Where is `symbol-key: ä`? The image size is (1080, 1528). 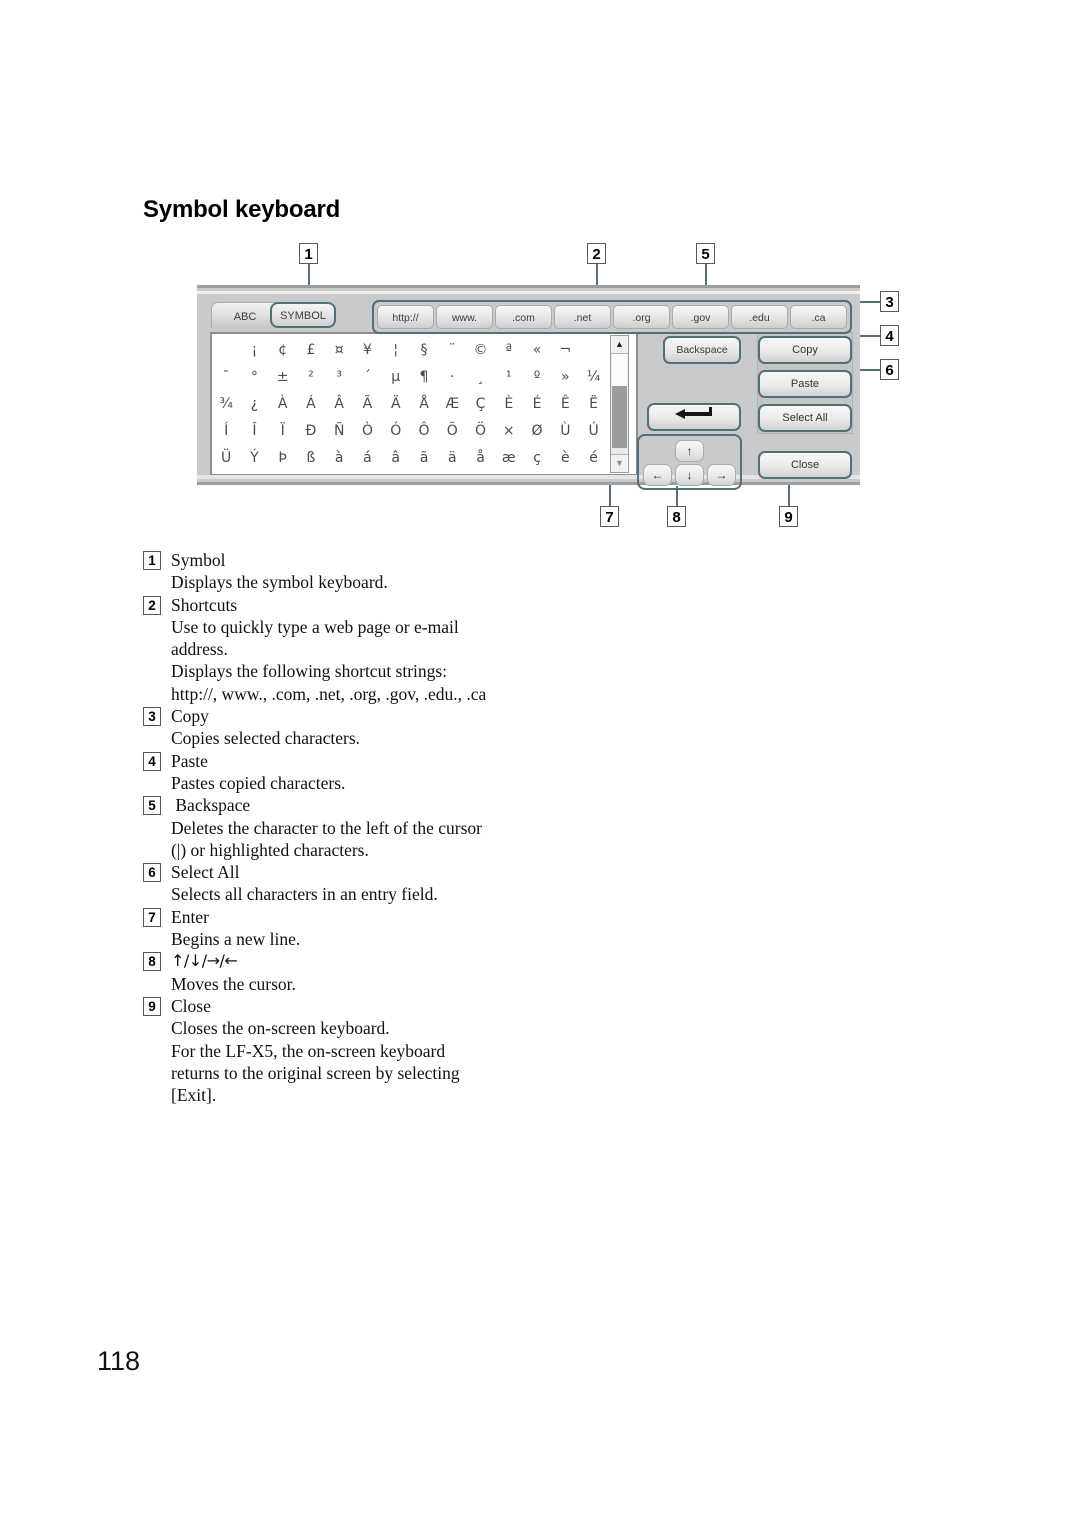 symbol-key: ä is located at coordinates (452, 458).